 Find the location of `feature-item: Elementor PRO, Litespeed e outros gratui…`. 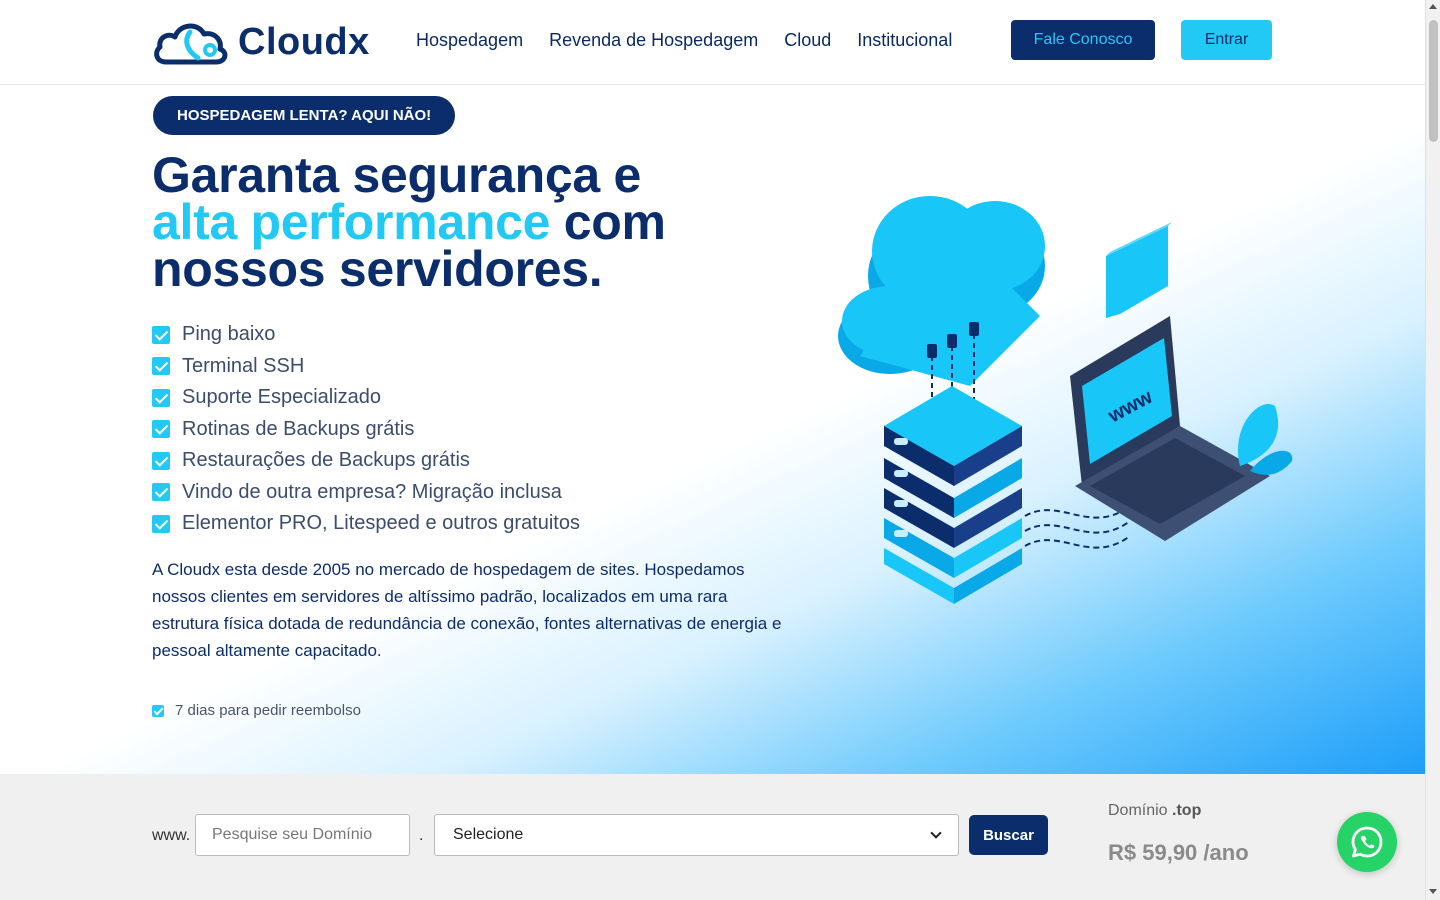

feature-item: Elementor PRO, Litespeed e outros gratui… is located at coordinates (366, 524).